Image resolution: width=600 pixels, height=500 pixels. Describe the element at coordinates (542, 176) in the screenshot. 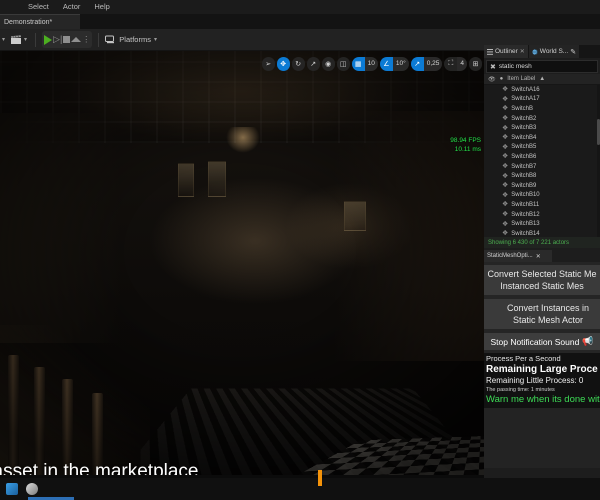

I see `outliner-row: ❖ SwitchB8` at that location.